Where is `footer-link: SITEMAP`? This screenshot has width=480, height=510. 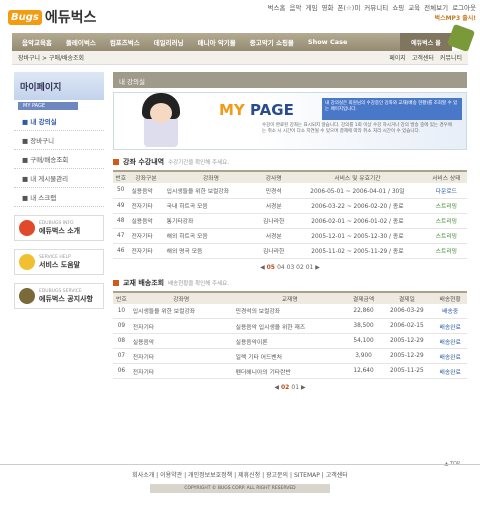
footer-link: SITEMAP is located at coordinates (307, 475).